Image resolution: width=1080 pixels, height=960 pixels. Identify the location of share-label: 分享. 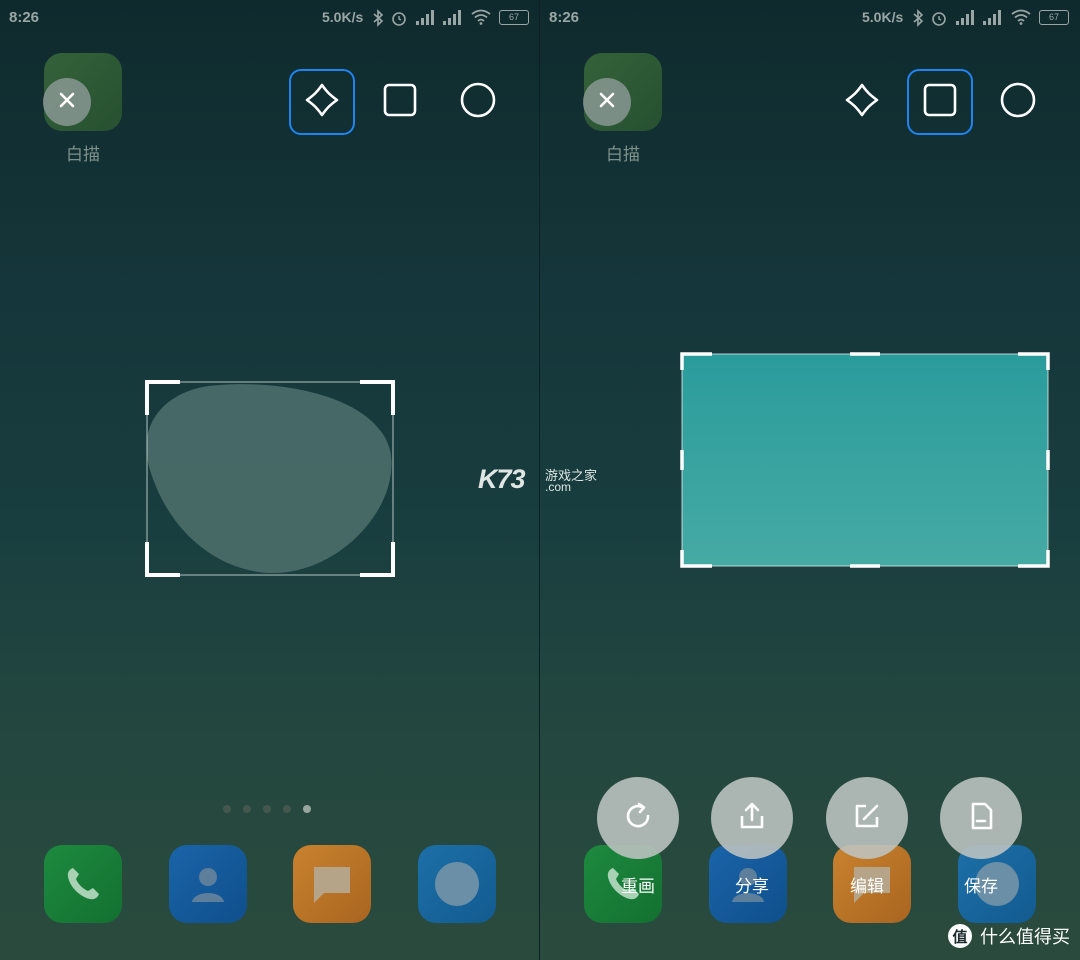
(752, 887).